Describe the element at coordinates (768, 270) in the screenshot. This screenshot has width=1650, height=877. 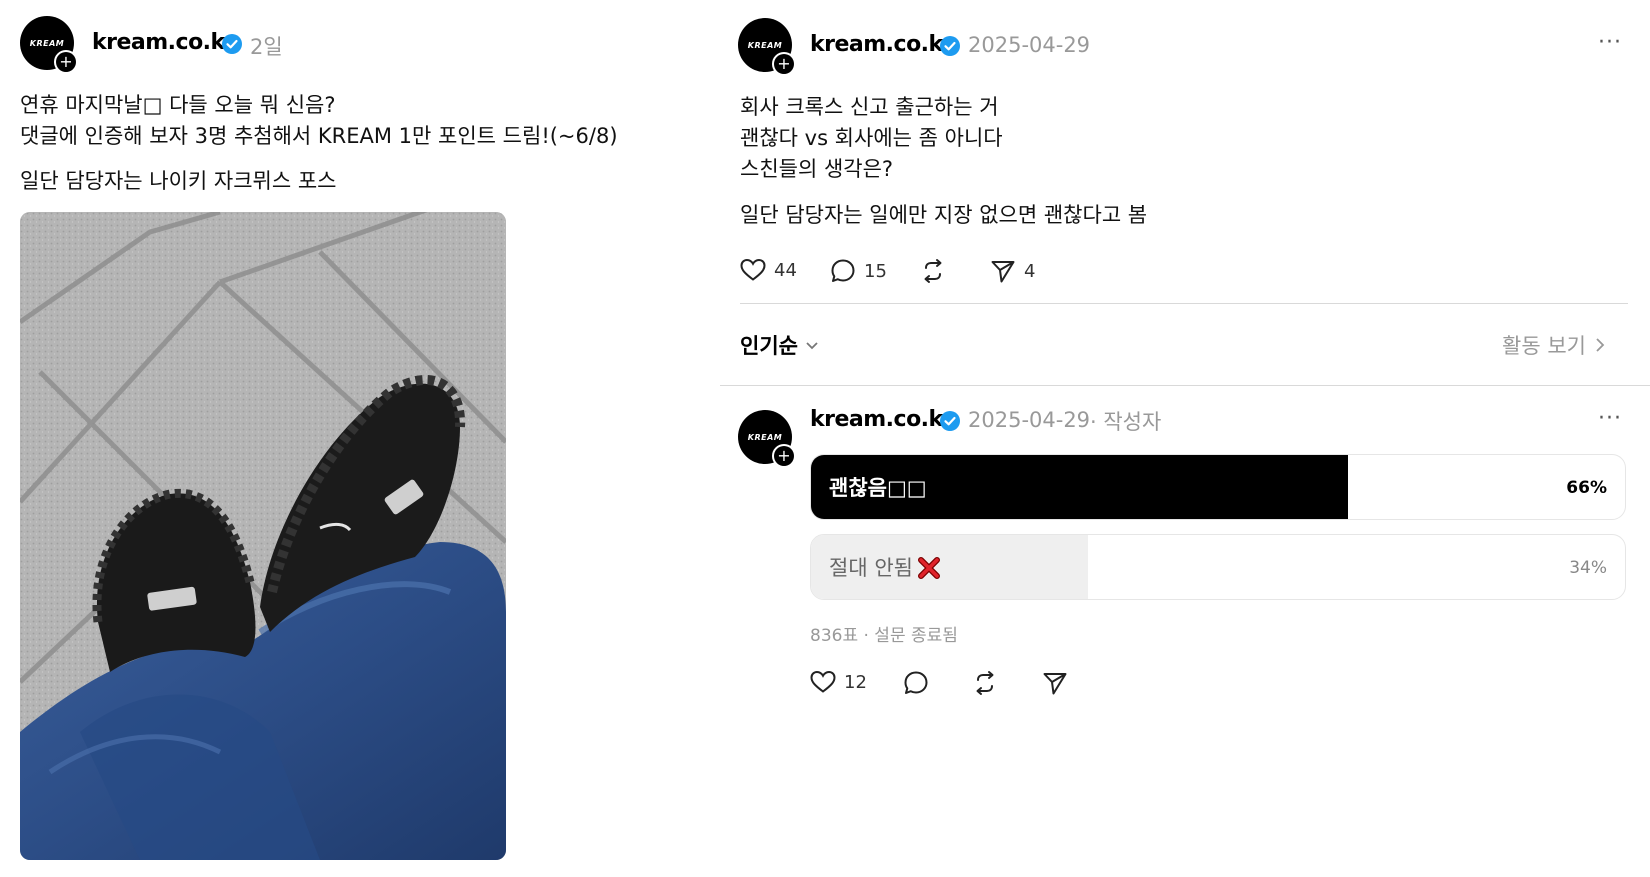
I see `like-button: 44` at that location.